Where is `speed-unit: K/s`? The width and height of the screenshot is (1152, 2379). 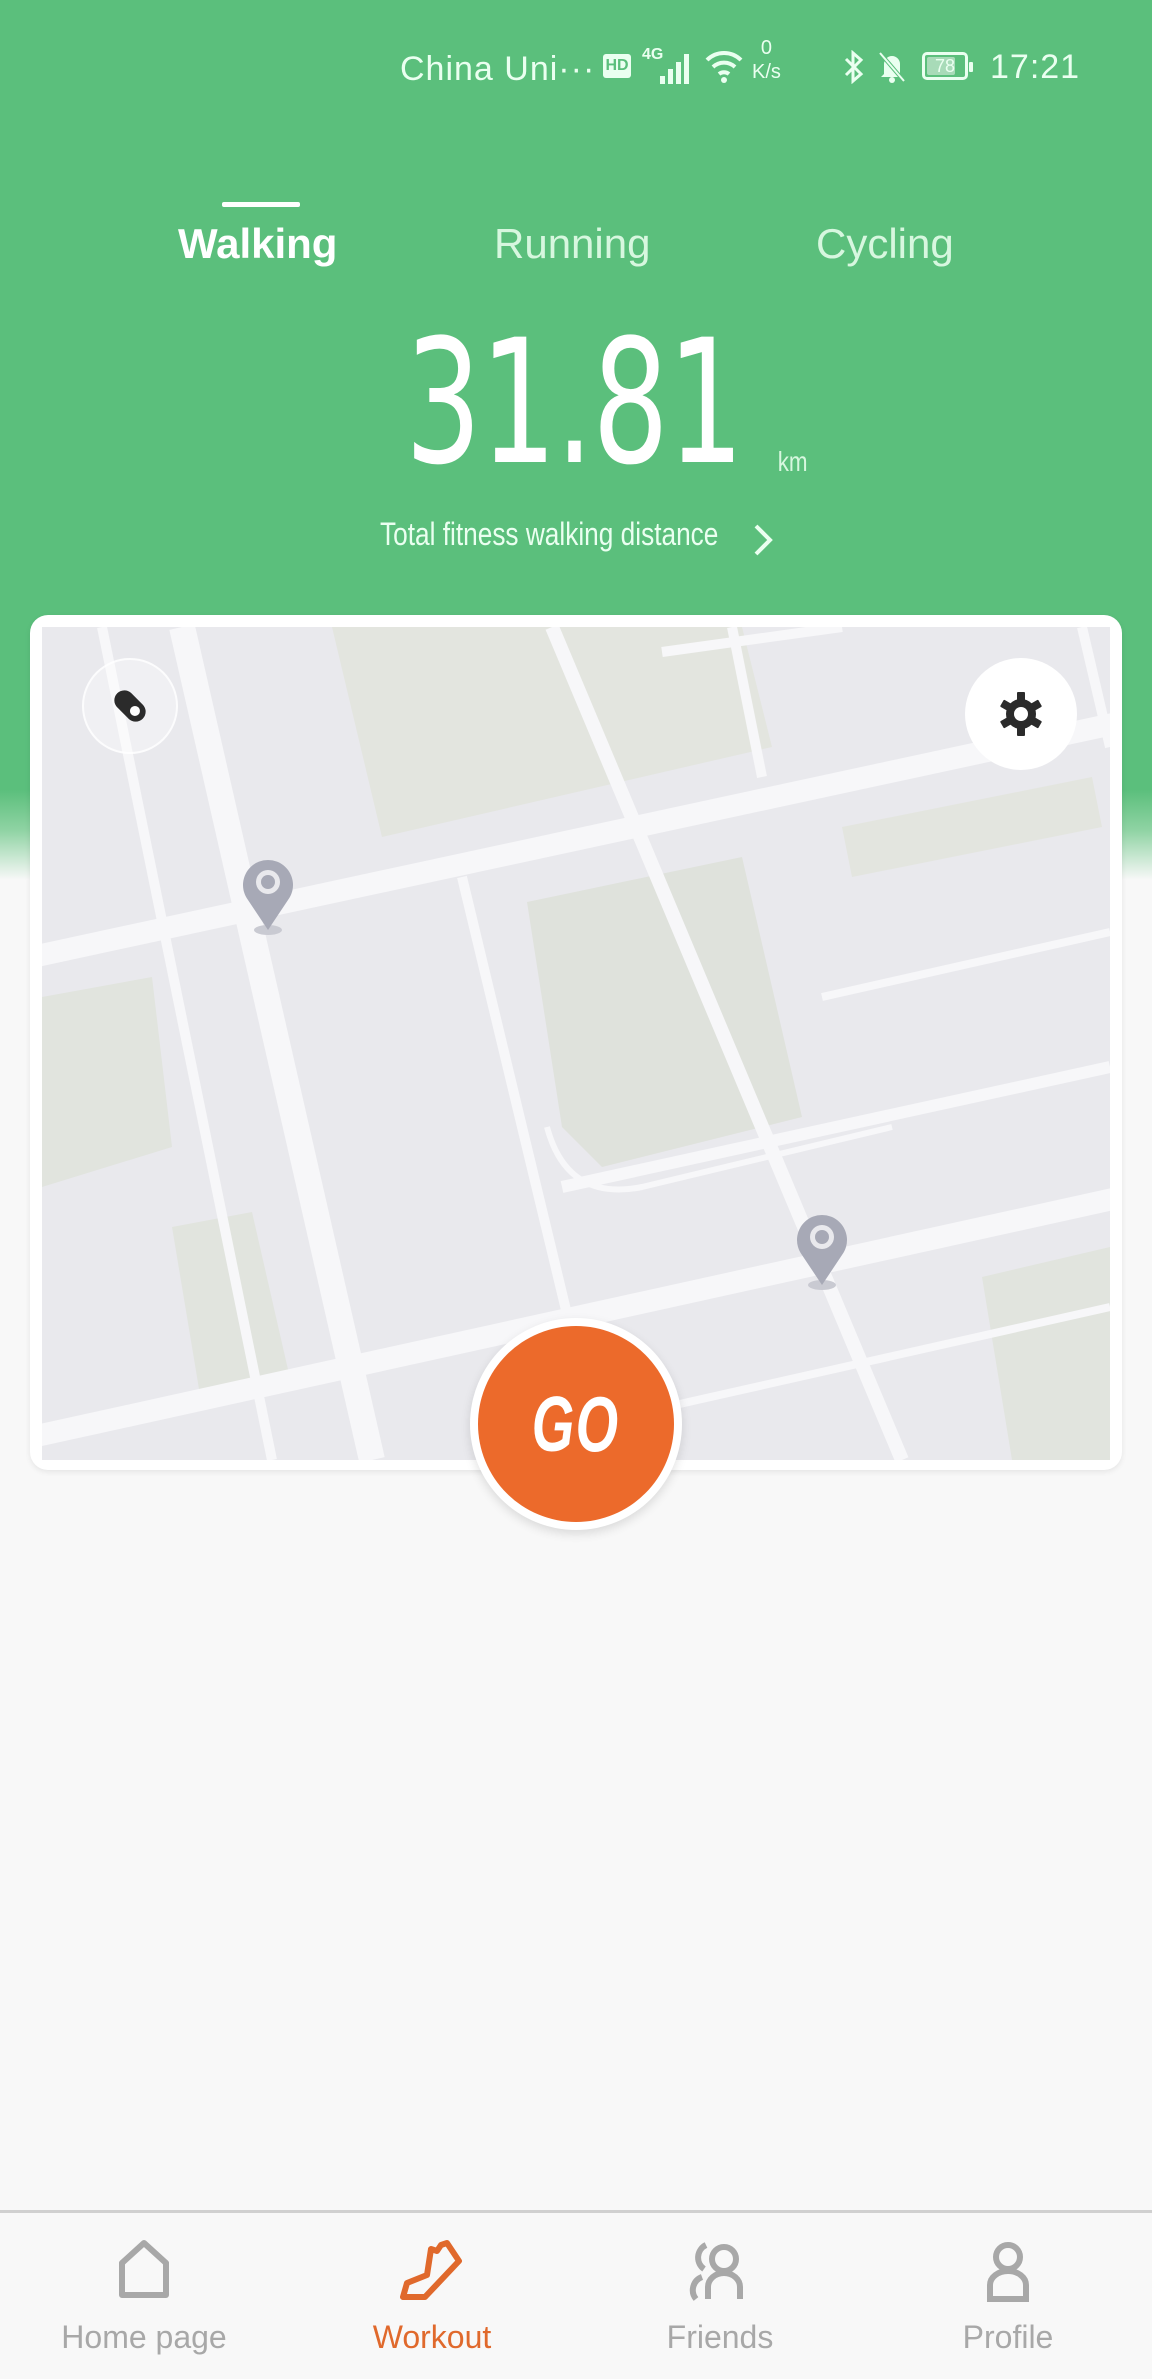 speed-unit: K/s is located at coordinates (766, 72).